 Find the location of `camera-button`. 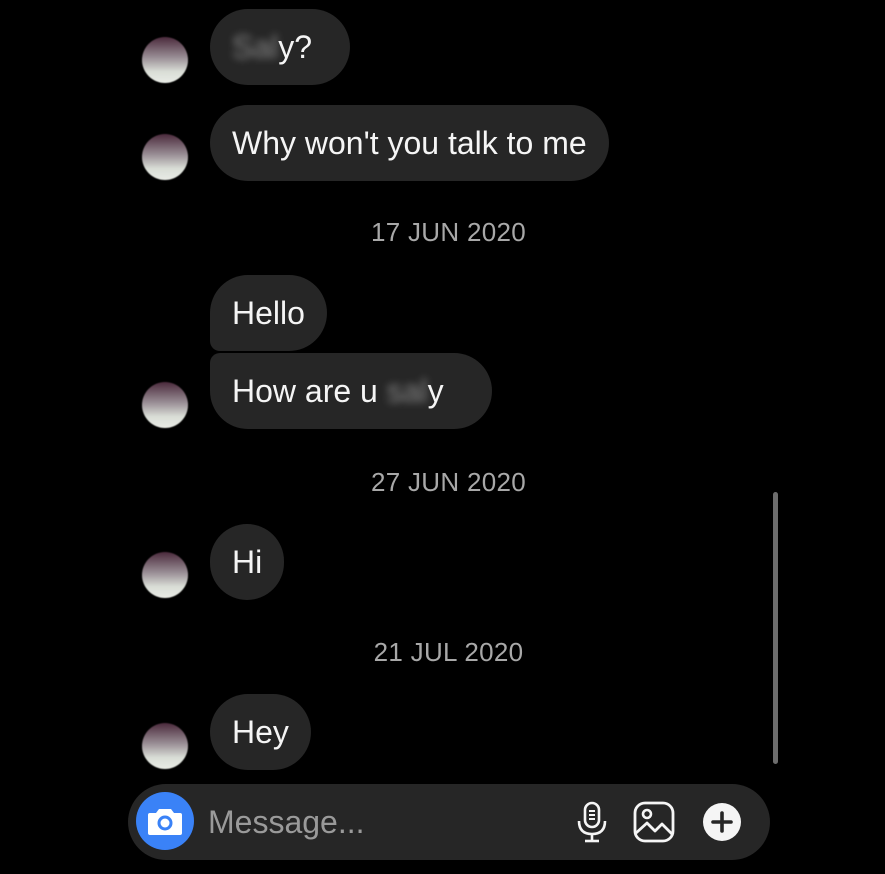

camera-button is located at coordinates (165, 821).